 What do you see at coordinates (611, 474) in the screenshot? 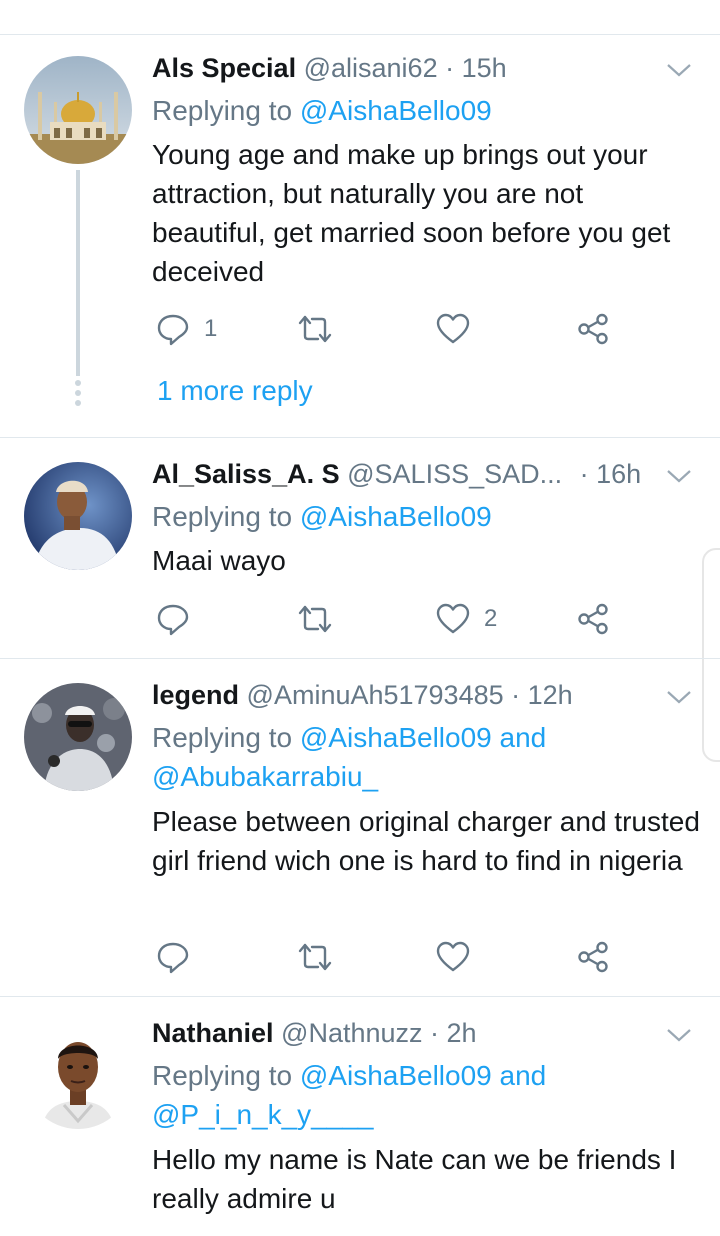
I see `timestamp: · 16h` at bounding box center [611, 474].